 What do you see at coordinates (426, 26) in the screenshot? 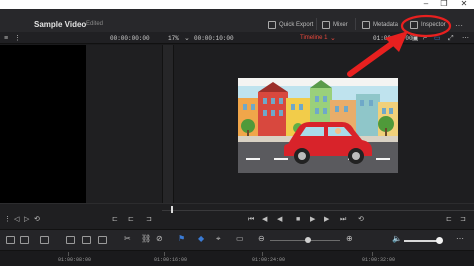
I see `annotation-circle` at bounding box center [426, 26].